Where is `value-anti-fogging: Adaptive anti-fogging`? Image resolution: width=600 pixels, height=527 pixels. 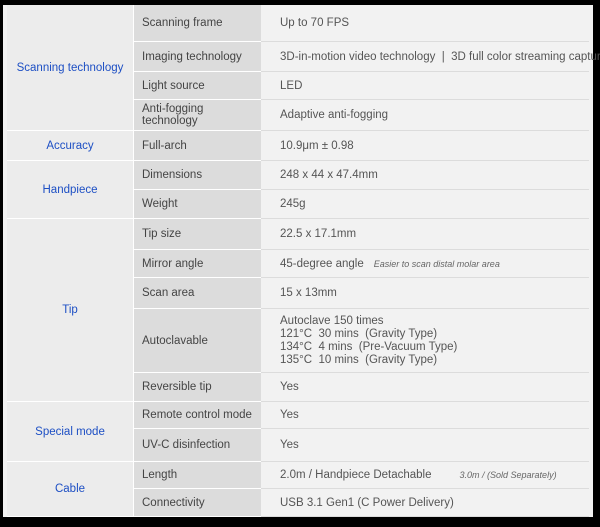 value-anti-fogging: Adaptive anti-fogging is located at coordinates (425, 115).